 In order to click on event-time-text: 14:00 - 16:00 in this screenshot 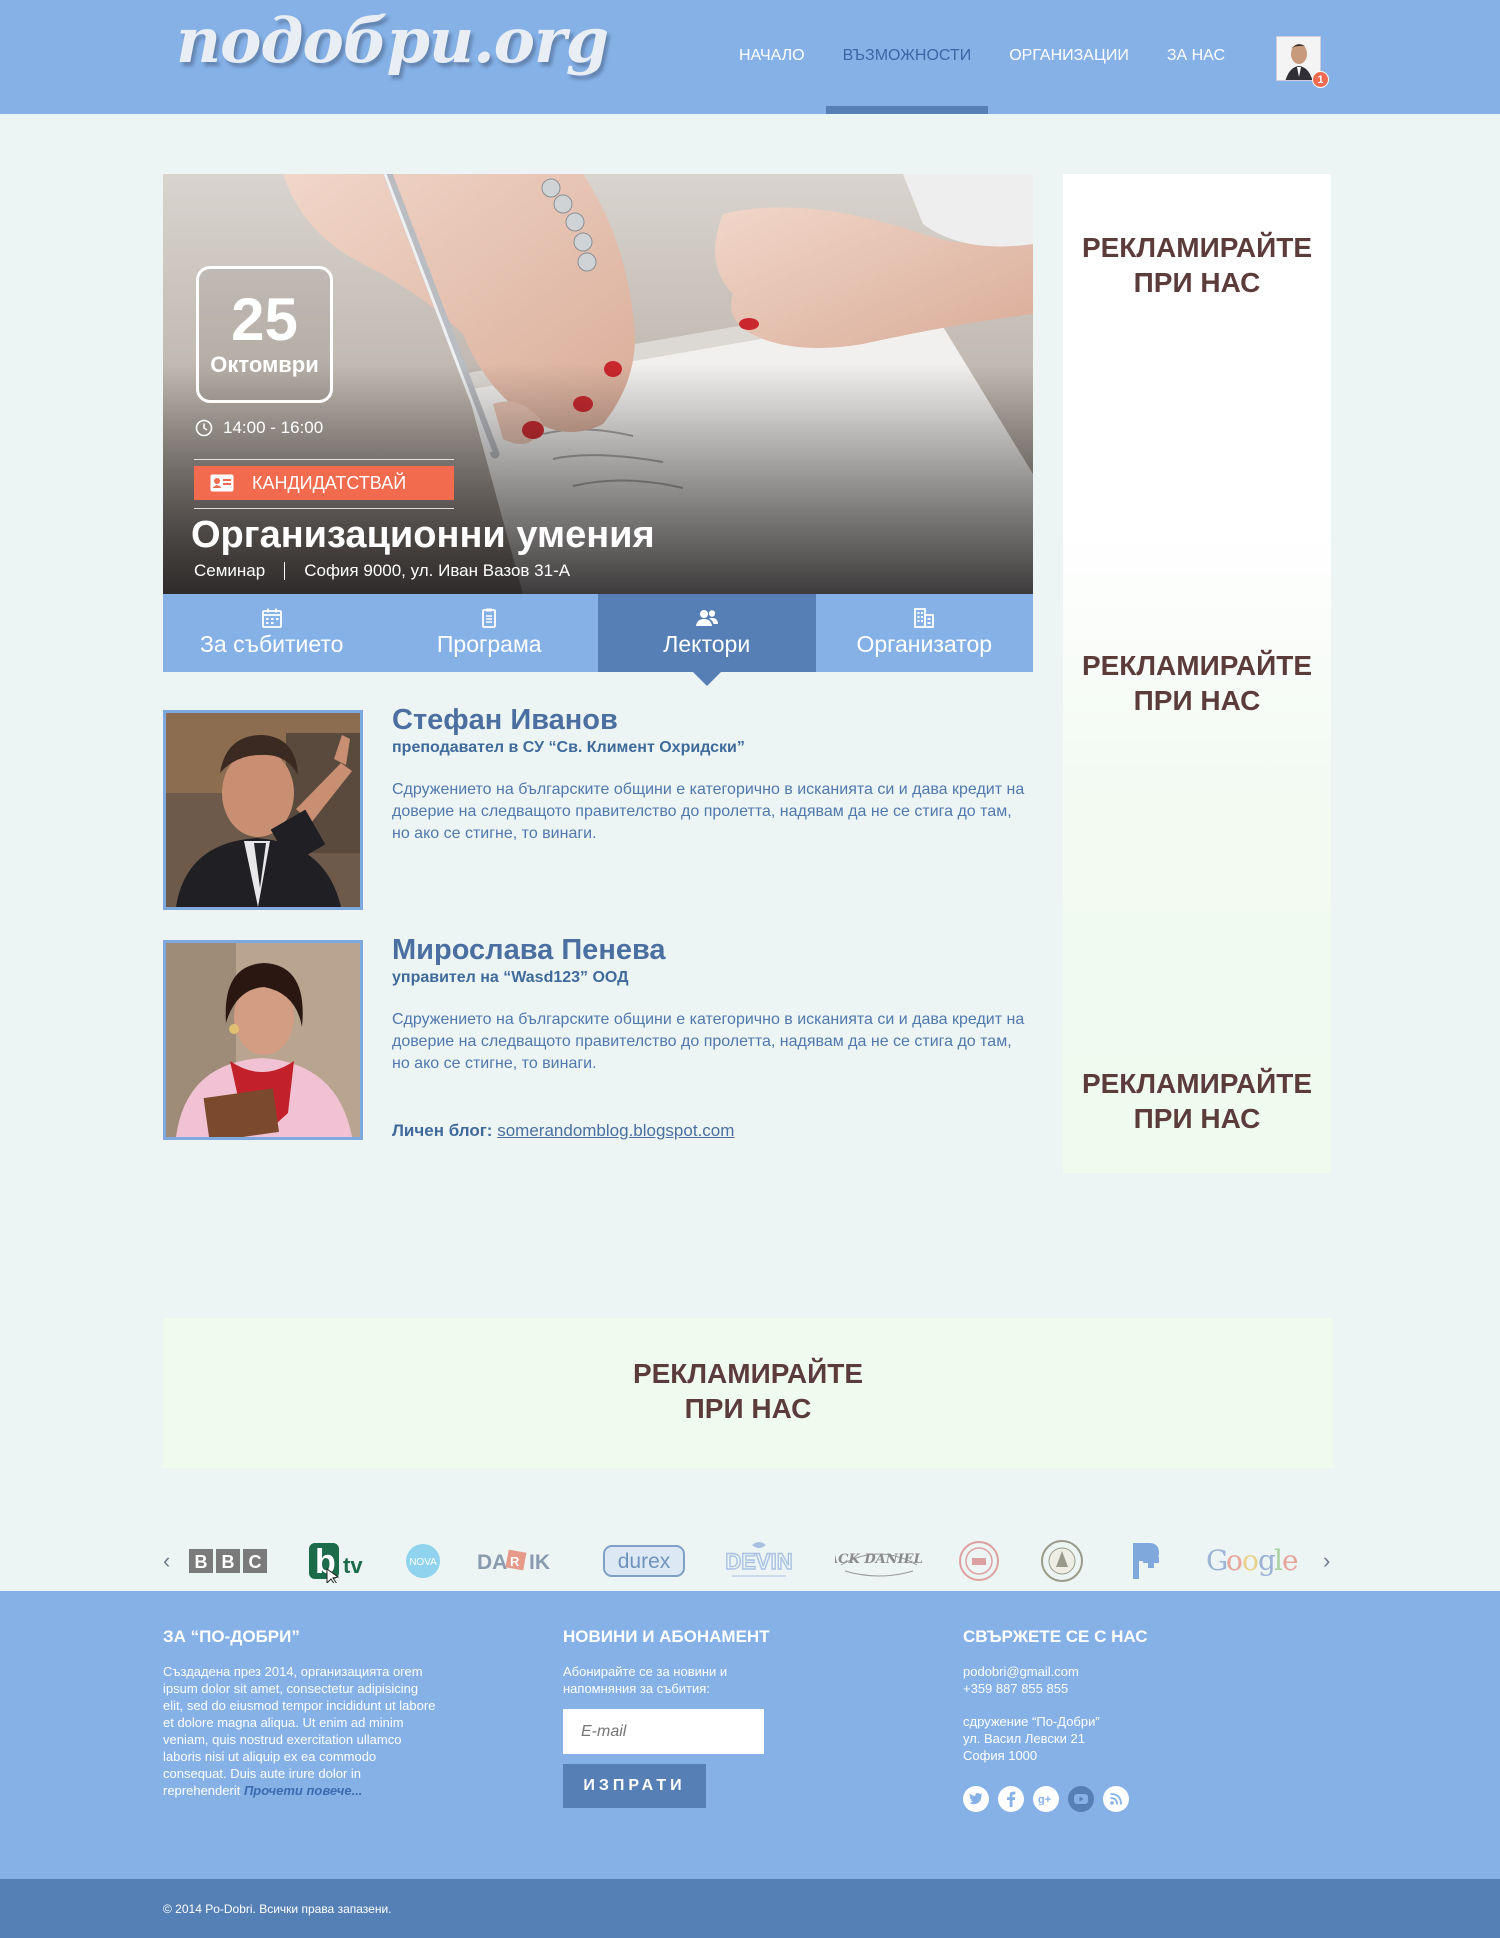, I will do `click(273, 427)`.